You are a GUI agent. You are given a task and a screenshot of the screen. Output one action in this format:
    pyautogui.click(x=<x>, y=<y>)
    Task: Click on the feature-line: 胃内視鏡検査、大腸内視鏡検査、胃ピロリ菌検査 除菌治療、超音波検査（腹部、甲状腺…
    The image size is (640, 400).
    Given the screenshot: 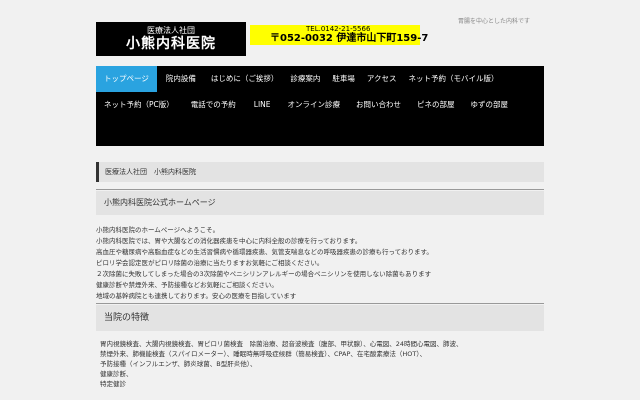 What is the action you would take?
    pyautogui.click(x=281, y=344)
    